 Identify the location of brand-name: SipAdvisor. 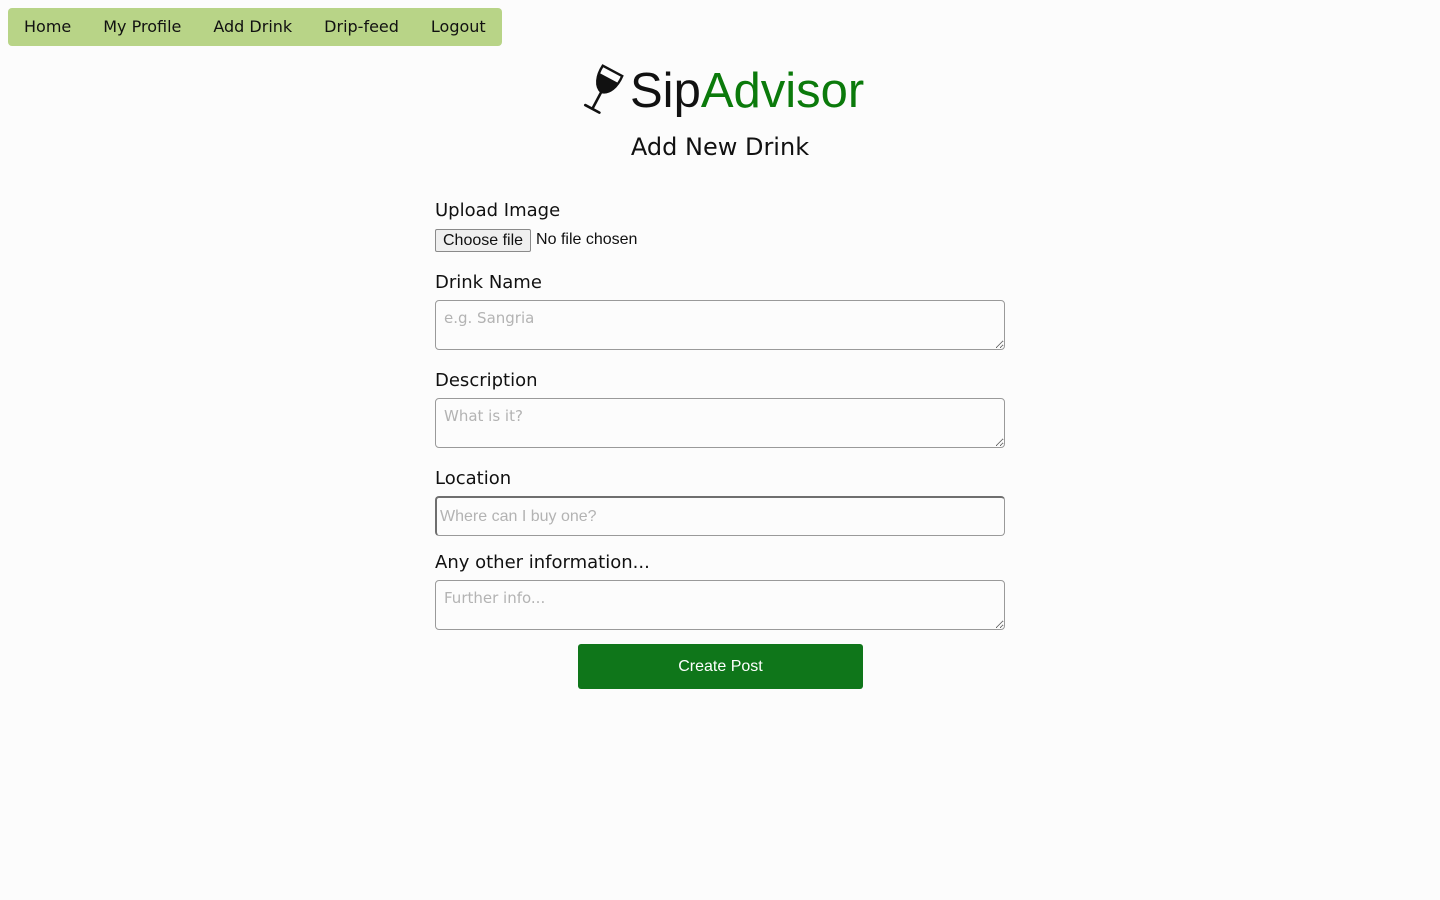
(747, 91).